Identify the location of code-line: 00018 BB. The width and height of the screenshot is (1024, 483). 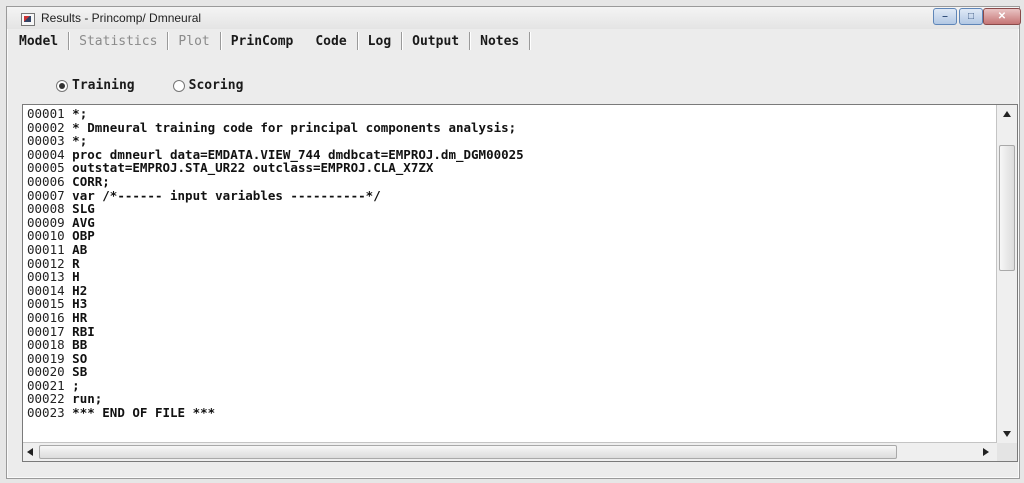
(510, 345).